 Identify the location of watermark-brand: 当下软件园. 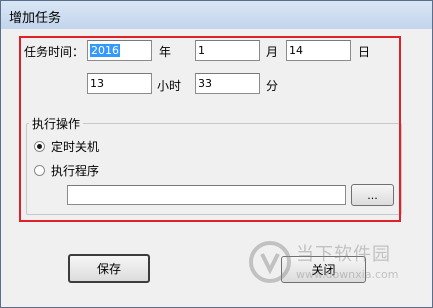
(343, 254).